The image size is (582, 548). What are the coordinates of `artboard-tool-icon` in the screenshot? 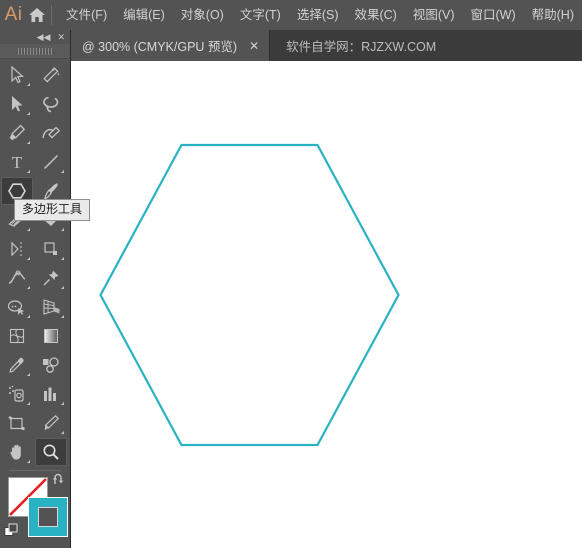 It's located at (16, 423).